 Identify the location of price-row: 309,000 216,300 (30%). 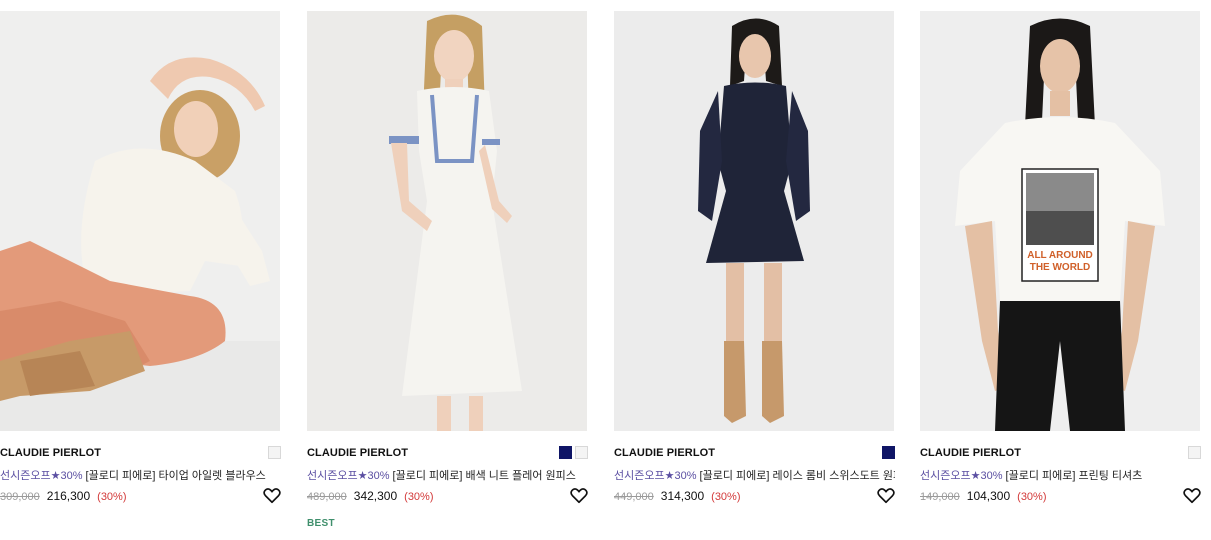
(63, 496).